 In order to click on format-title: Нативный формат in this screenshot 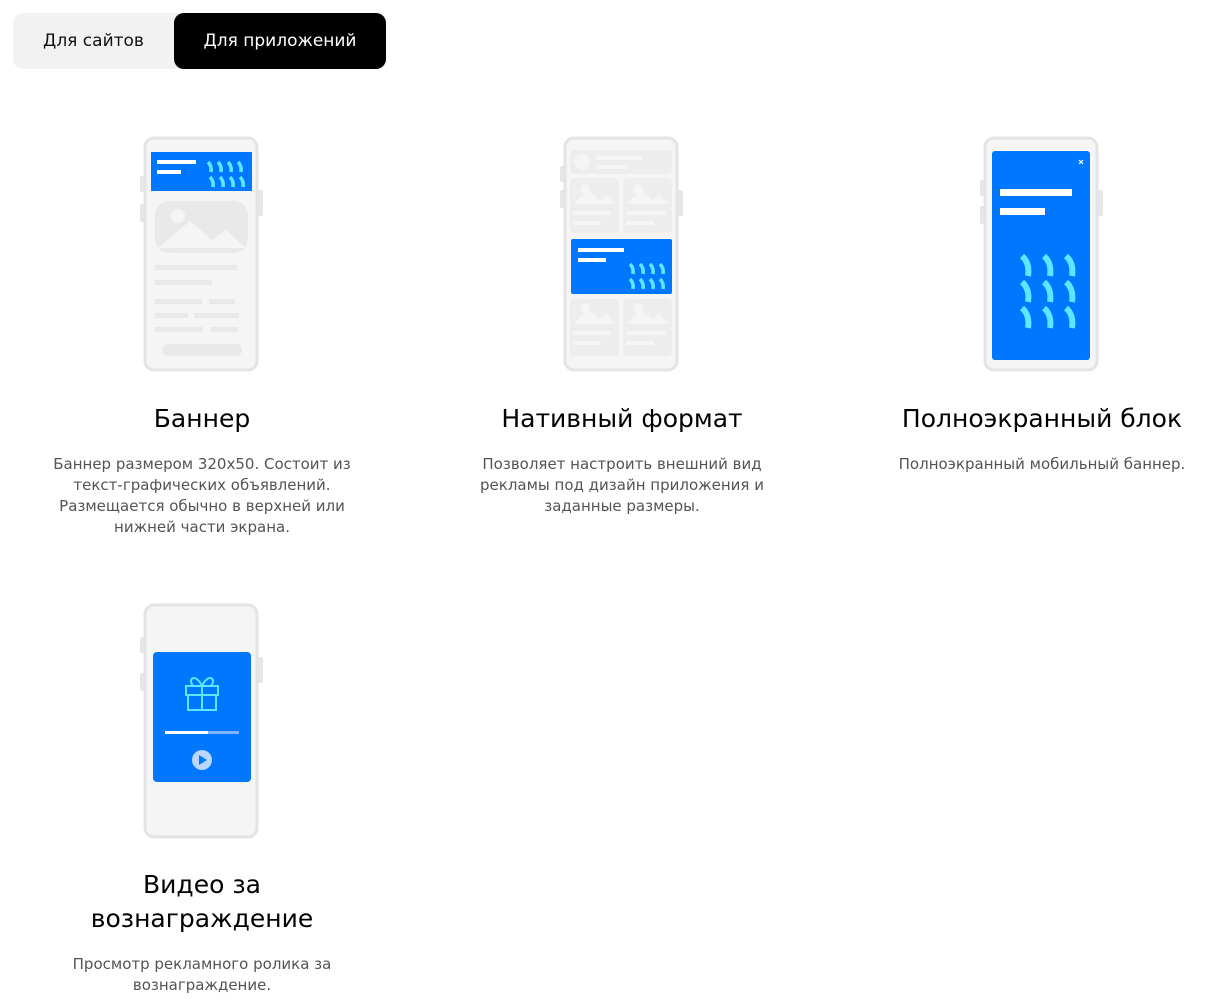, I will do `click(622, 418)`.